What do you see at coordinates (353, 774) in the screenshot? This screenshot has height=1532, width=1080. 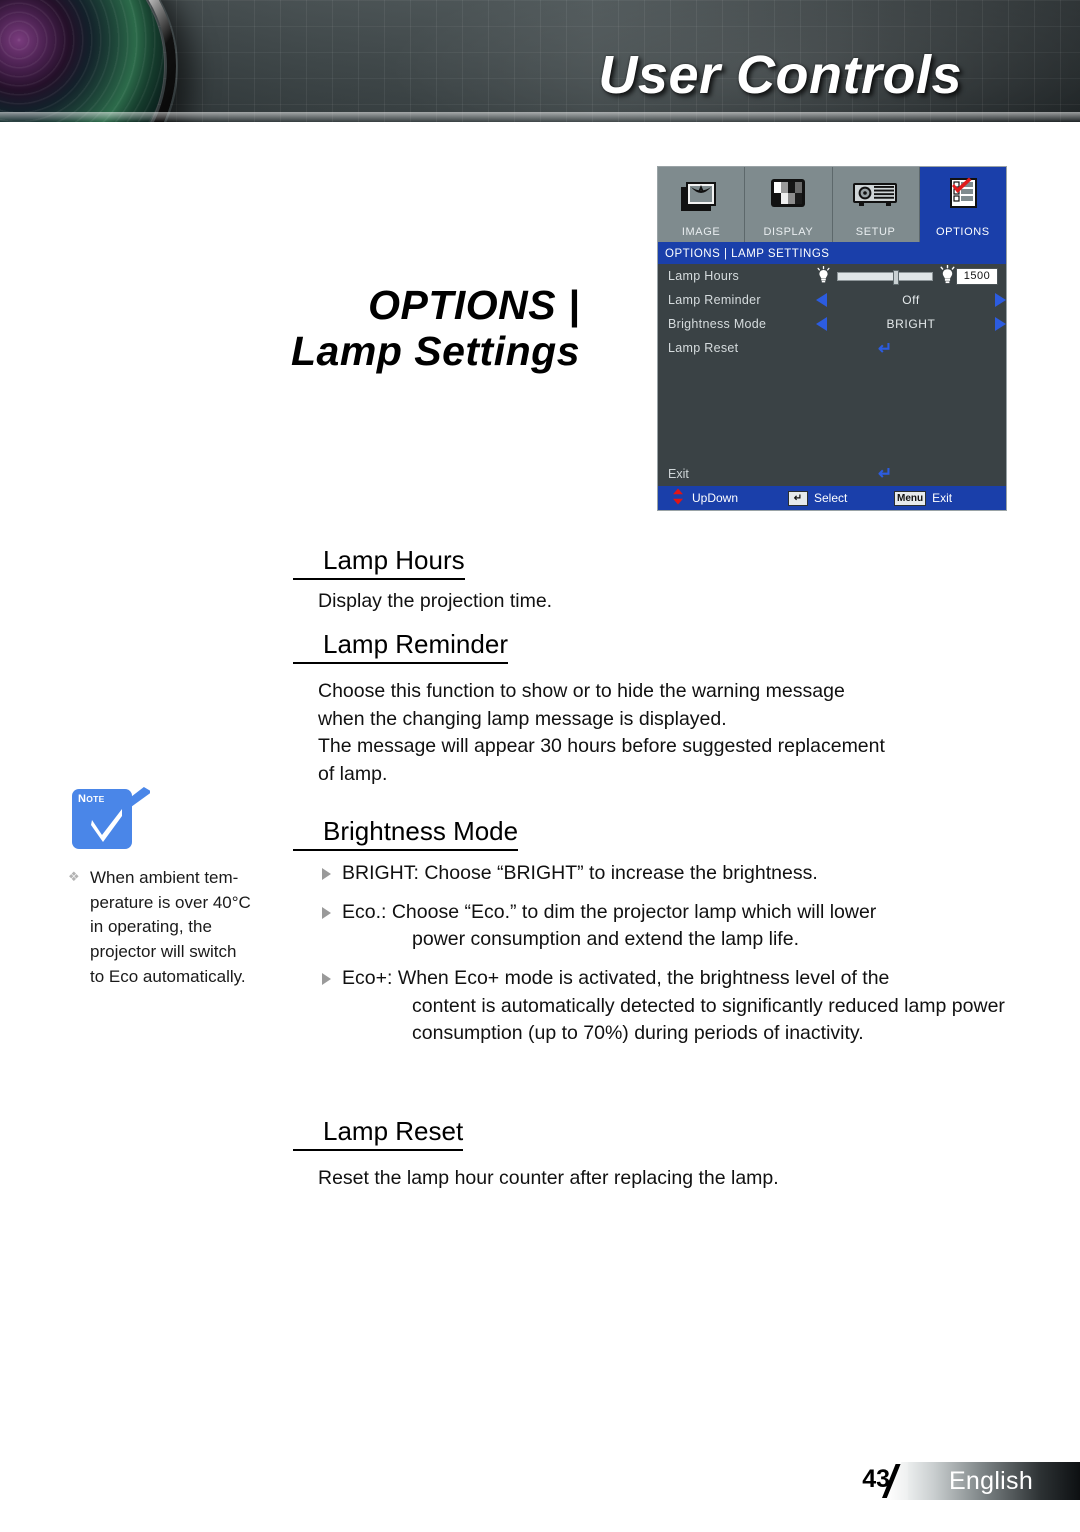 I see `lamp-reminder-line-4: of lamp.` at bounding box center [353, 774].